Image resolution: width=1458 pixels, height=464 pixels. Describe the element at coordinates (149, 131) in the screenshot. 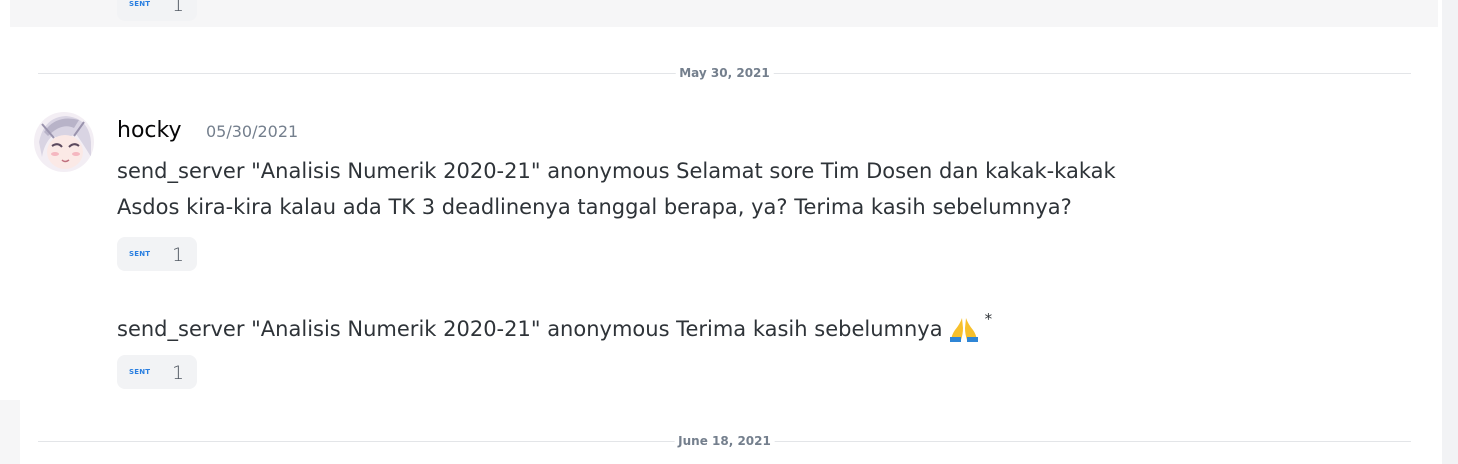

I see `username: hocky` at that location.